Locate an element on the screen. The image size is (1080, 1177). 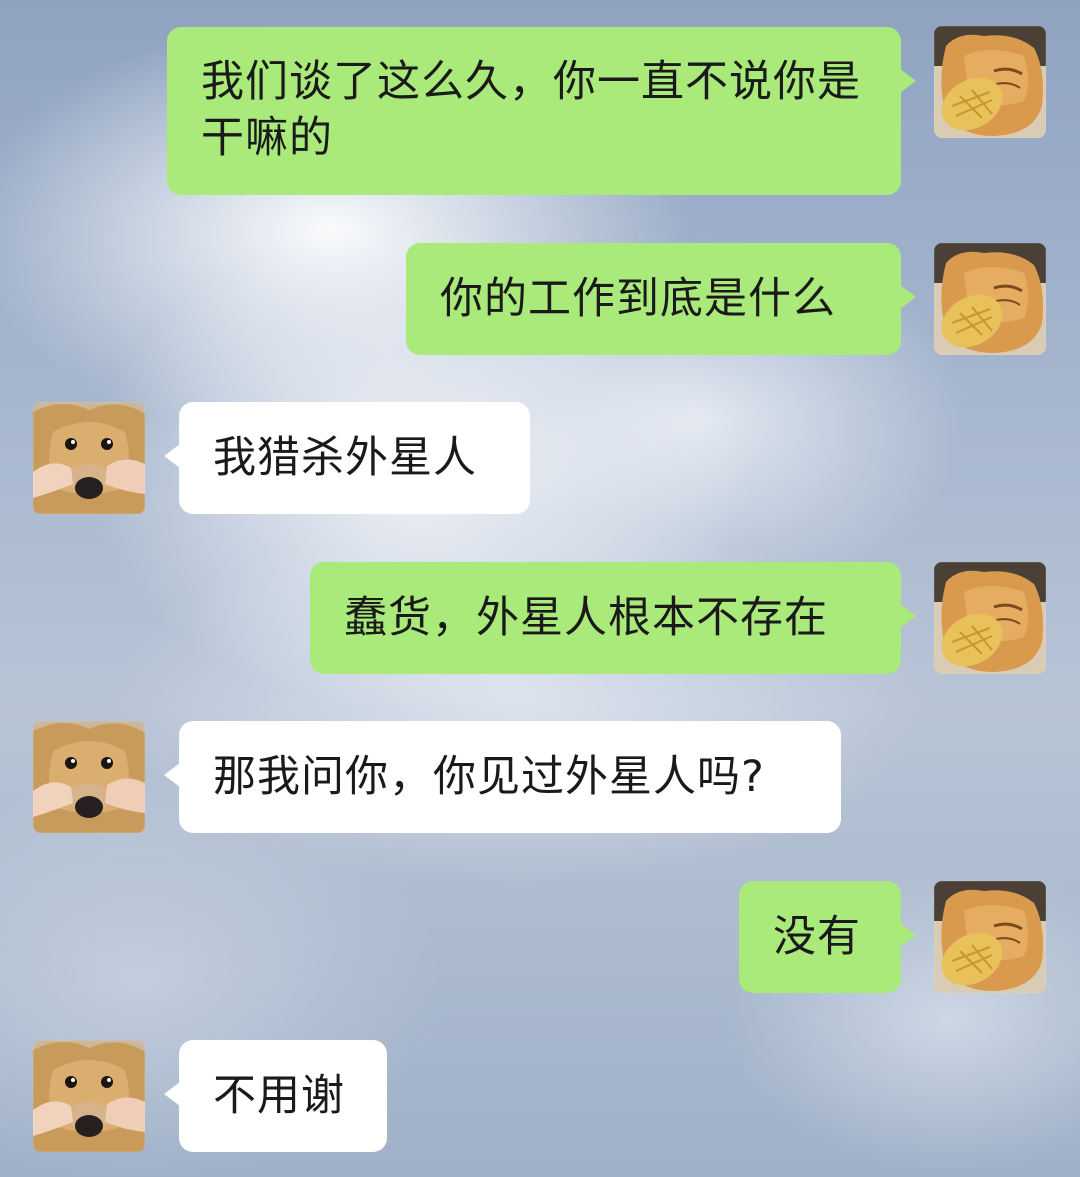
message-text: 我猎杀外星人 is located at coordinates (345, 458).